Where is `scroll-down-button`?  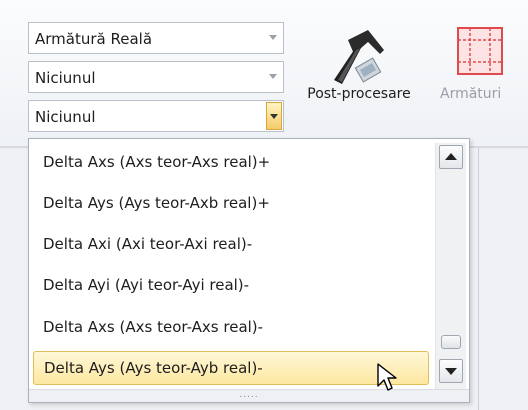
scroll-down-button is located at coordinates (451, 371).